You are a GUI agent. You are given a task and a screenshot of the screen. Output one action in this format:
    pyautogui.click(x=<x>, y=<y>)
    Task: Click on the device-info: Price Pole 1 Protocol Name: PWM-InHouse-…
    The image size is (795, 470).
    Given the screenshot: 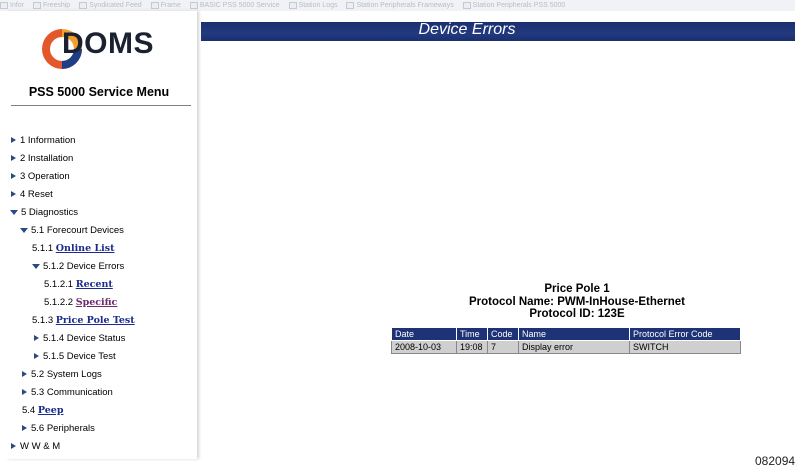 What is the action you would take?
    pyautogui.click(x=577, y=302)
    